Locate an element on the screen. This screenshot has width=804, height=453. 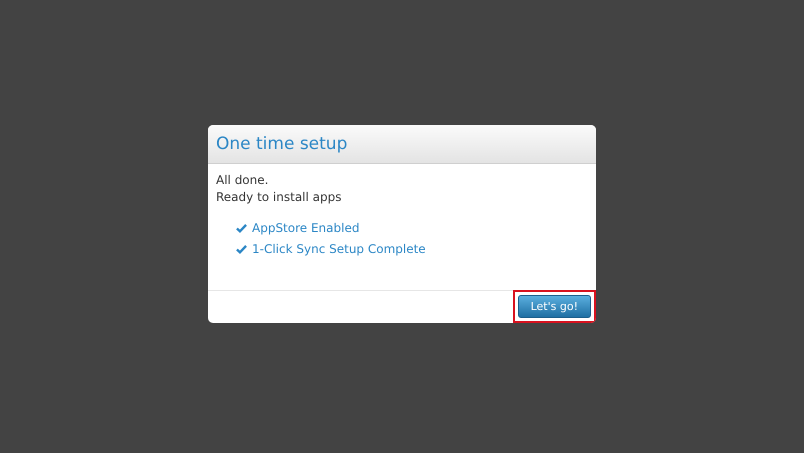
dialog-title: One time setup is located at coordinates (282, 144).